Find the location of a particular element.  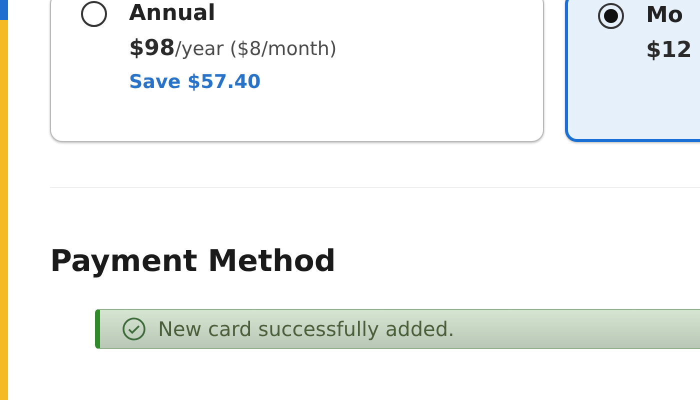

plan-card: Mo $12 is located at coordinates (632, 71).